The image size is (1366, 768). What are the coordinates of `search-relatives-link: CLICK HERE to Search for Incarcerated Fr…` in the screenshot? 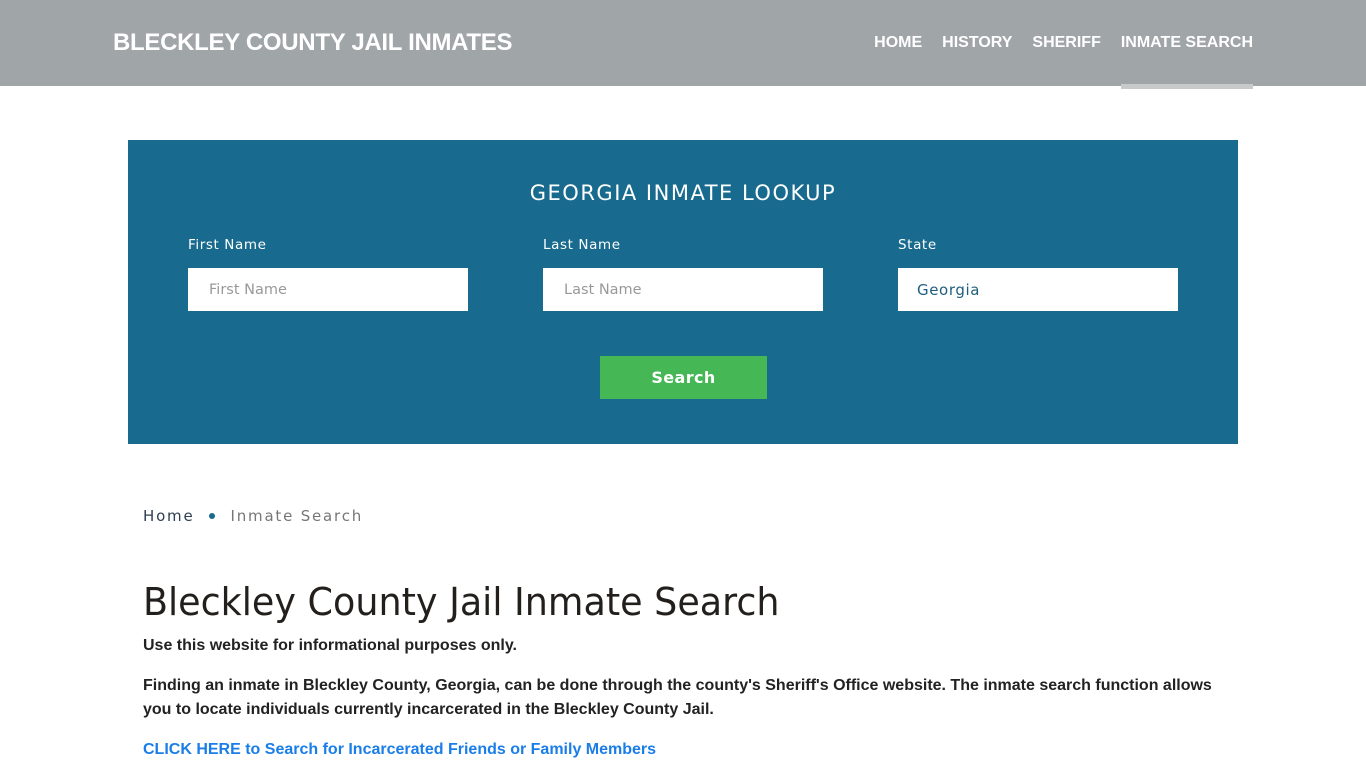 It's located at (399, 750).